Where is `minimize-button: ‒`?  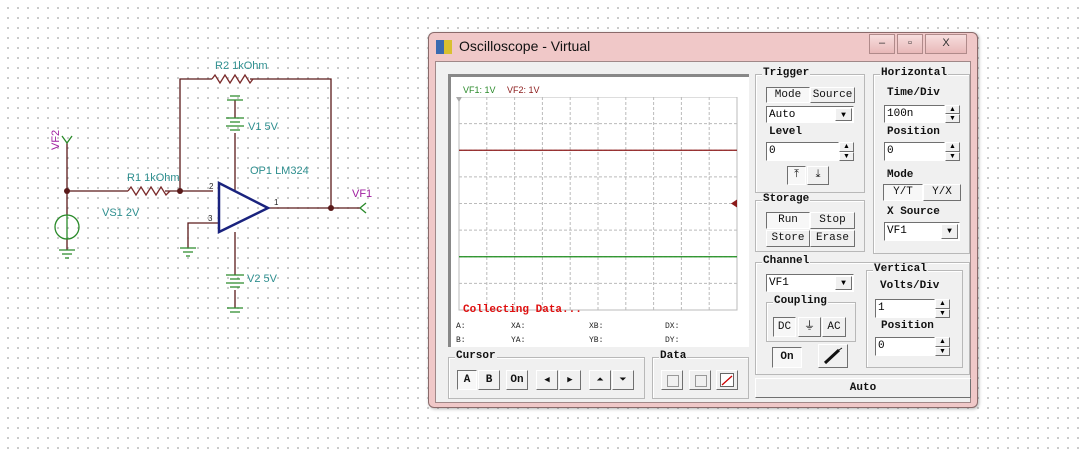 minimize-button: ‒ is located at coordinates (882, 44).